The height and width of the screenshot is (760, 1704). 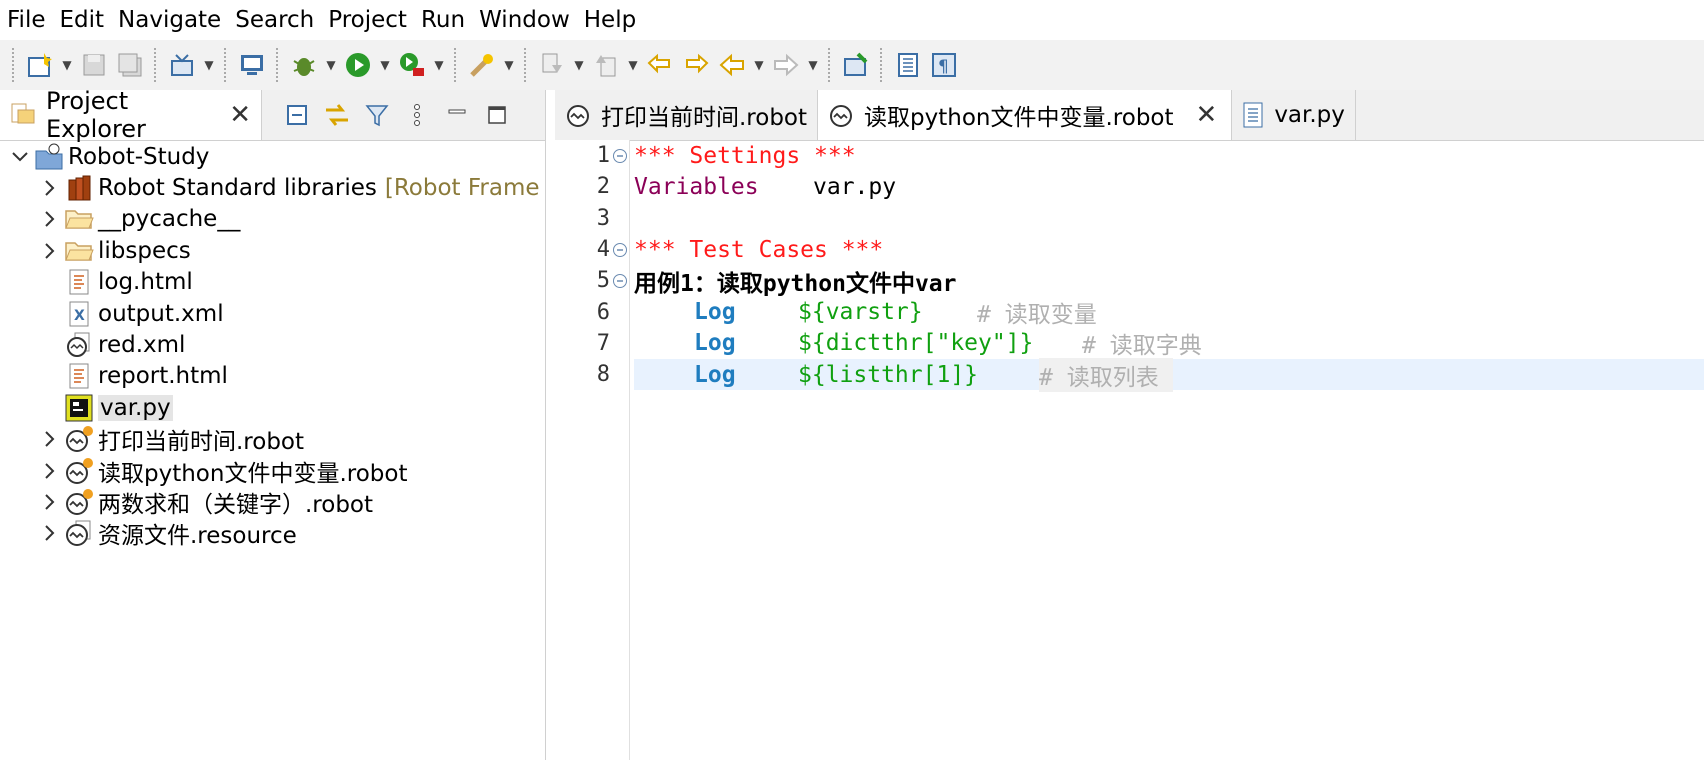 What do you see at coordinates (182, 65) in the screenshot?
I see `publish-icon` at bounding box center [182, 65].